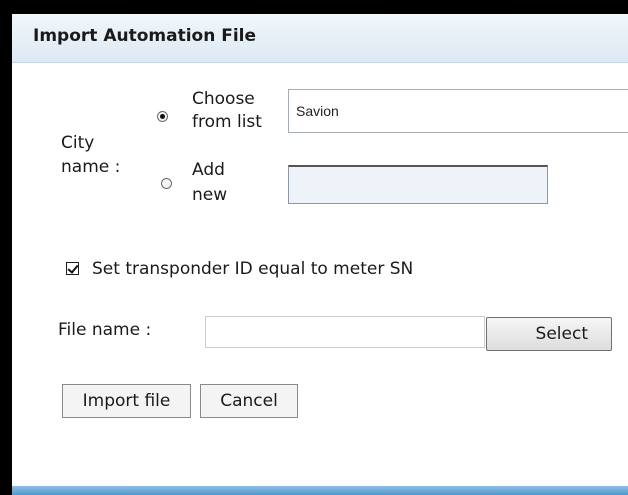  I want to click on city-name-label-line2: name :, so click(91, 167).